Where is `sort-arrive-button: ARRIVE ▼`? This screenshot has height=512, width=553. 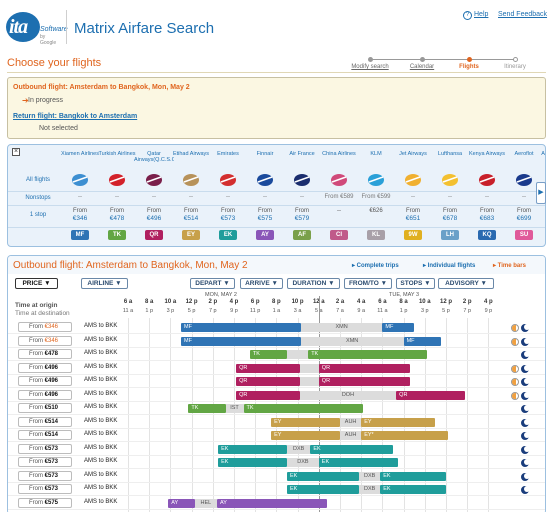 sort-arrive-button: ARRIVE ▼ is located at coordinates (261, 283).